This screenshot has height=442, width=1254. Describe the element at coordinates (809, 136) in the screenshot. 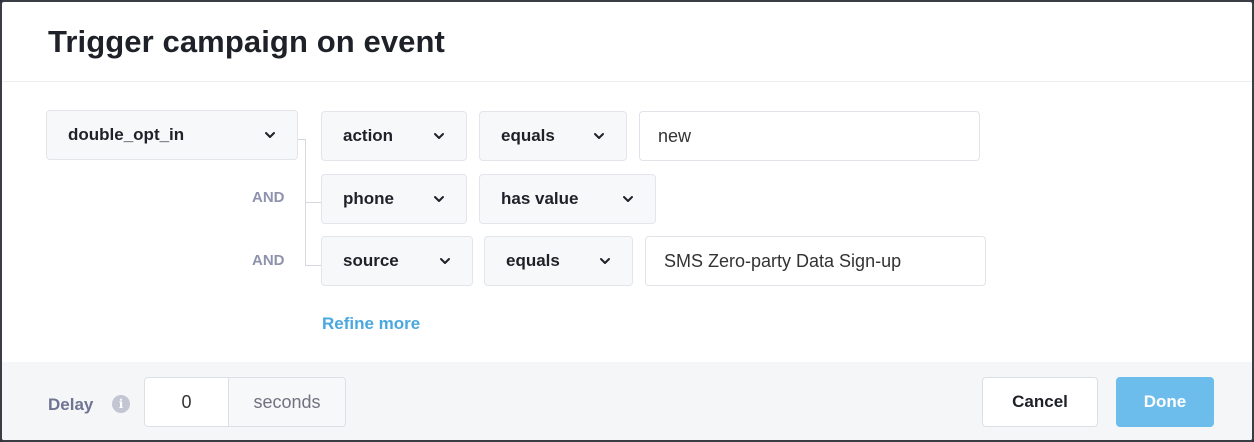

I see `condition-value-input: new` at that location.